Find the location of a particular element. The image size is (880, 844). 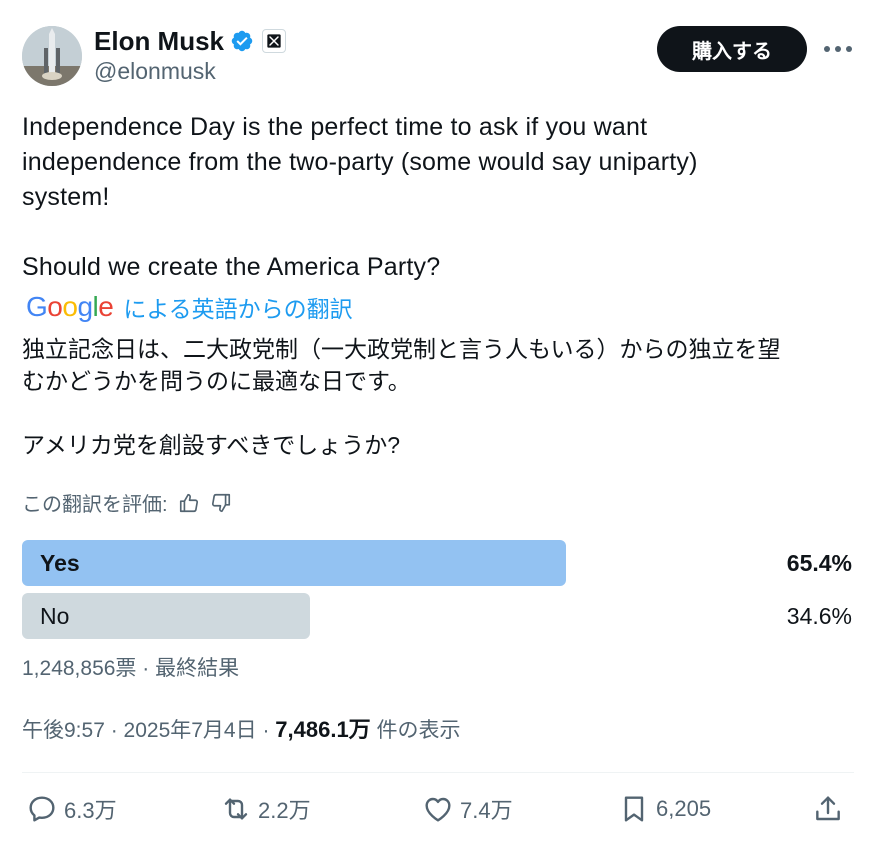

reply-button: 6.3万 is located at coordinates (71, 809).